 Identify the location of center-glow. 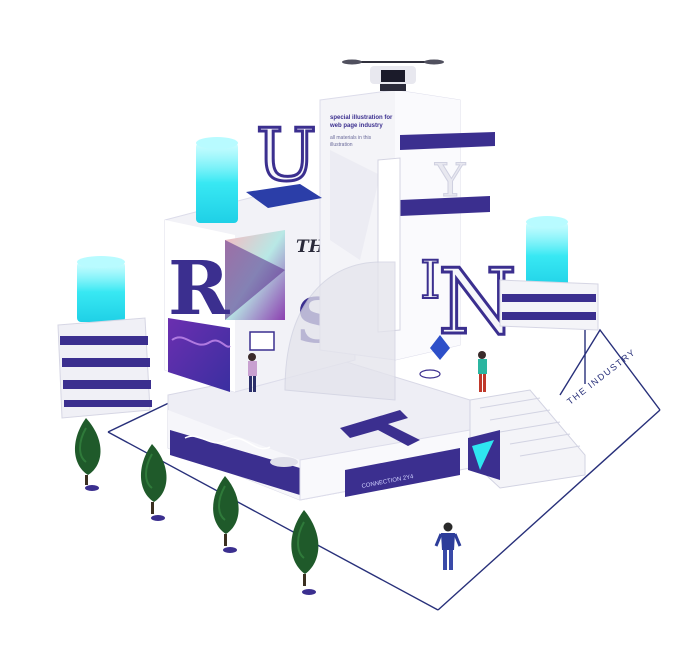
(217, 180).